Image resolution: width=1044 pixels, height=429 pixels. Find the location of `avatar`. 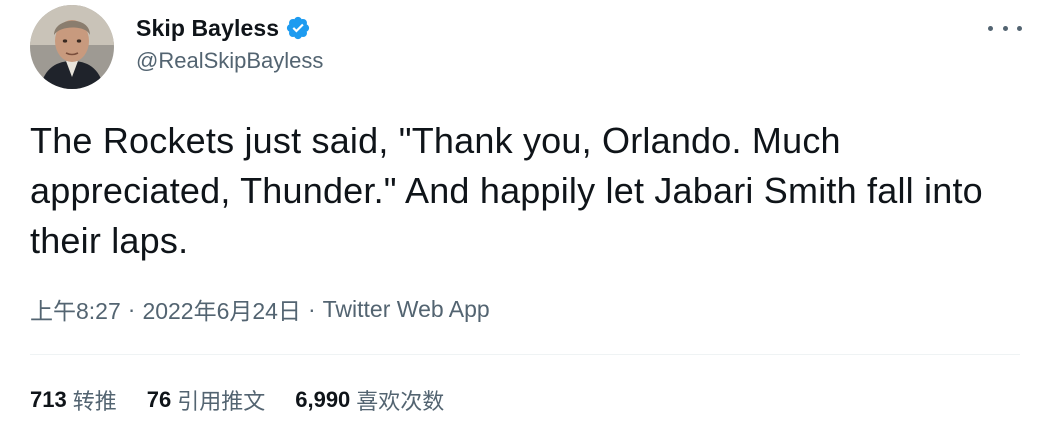

avatar is located at coordinates (72, 47).